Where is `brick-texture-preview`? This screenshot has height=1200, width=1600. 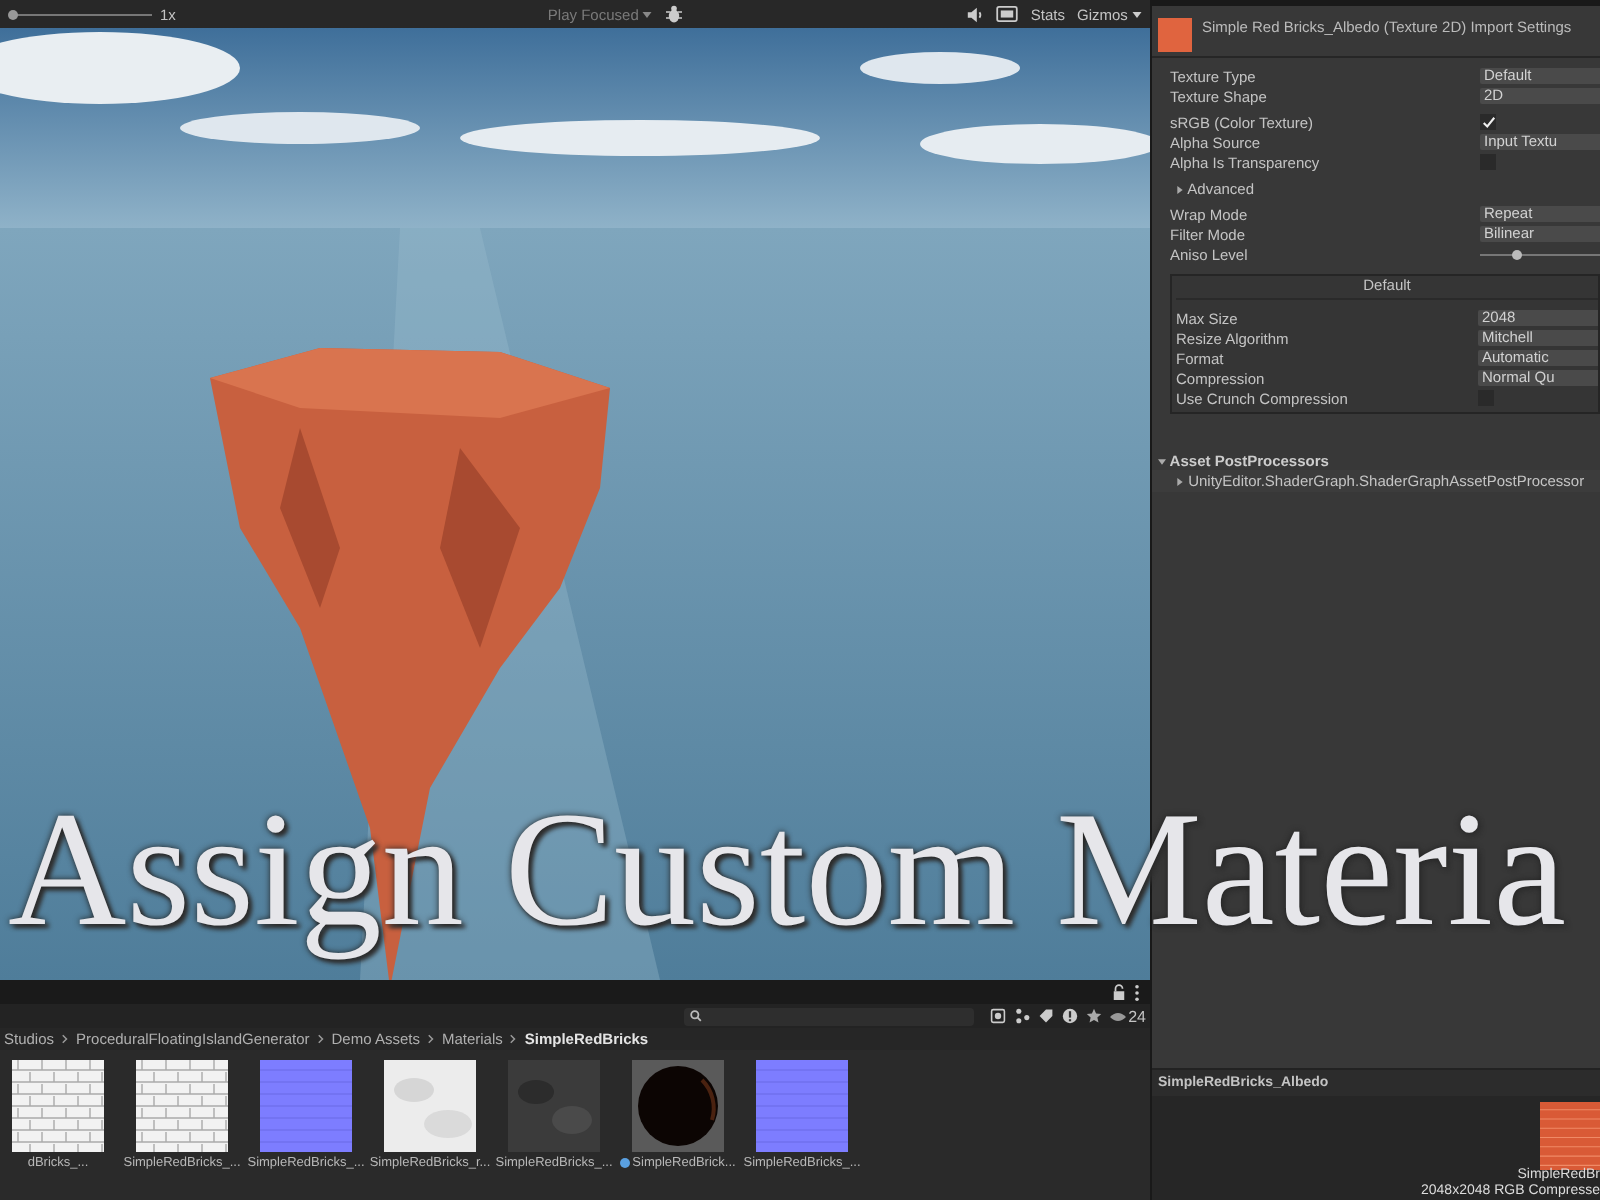
brick-texture-preview is located at coordinates (1570, 1136).